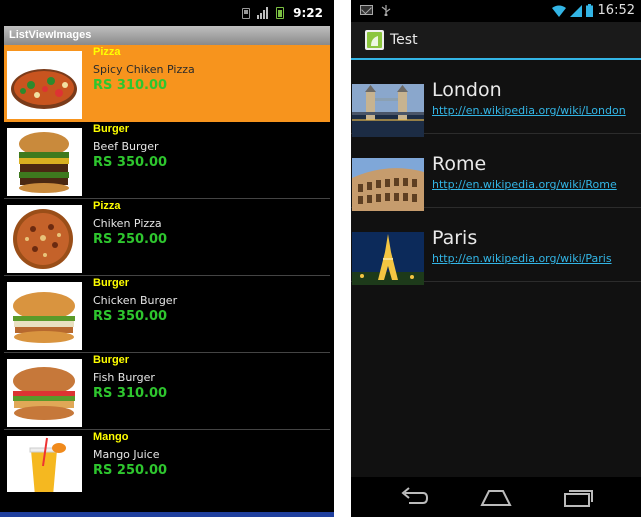 The width and height of the screenshot is (641, 517). Describe the element at coordinates (386, 10) in the screenshot. I see `usb-icon` at that location.